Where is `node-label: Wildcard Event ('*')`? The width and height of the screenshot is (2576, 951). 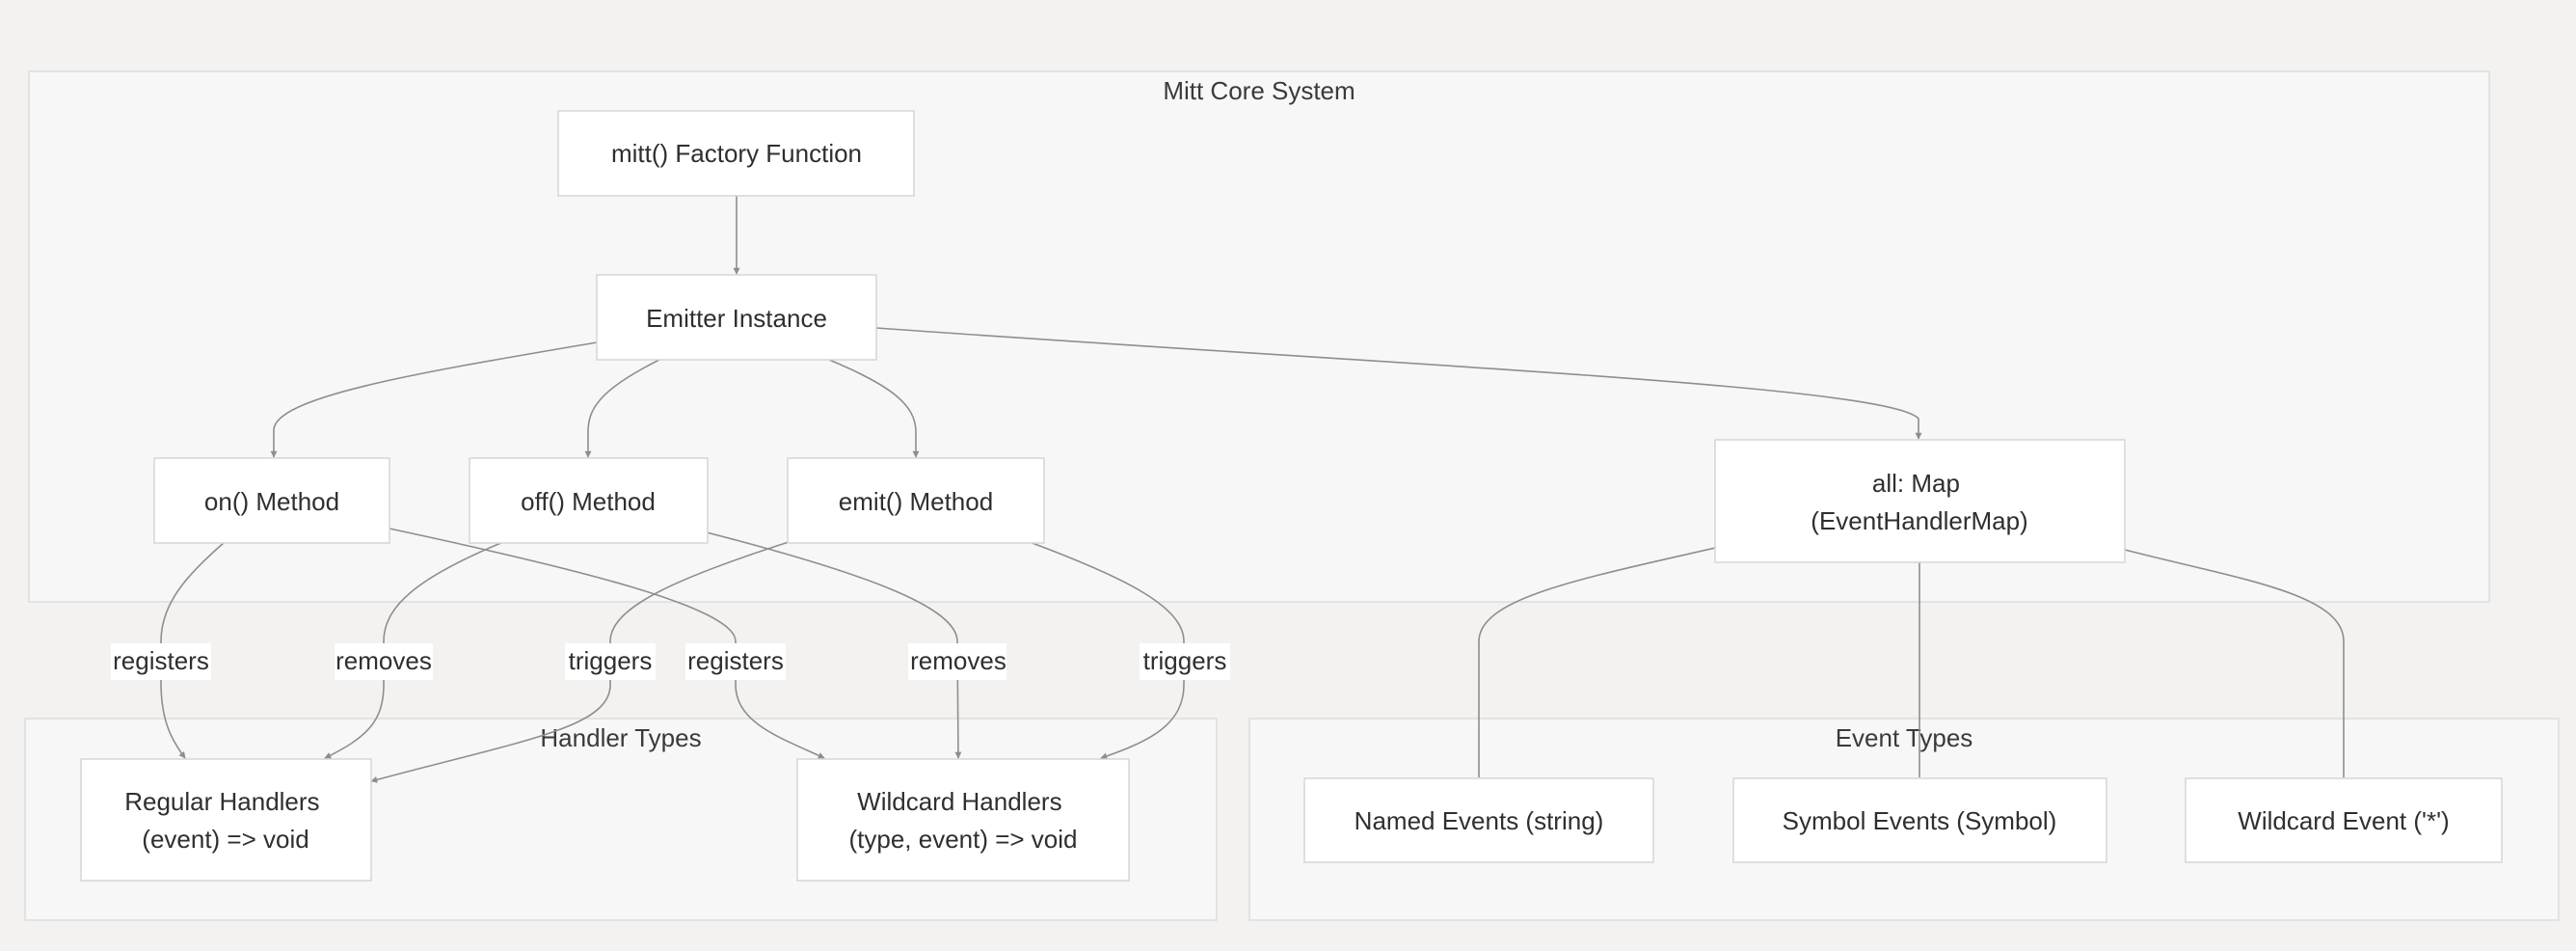 node-label: Wildcard Event ('*') is located at coordinates (2343, 820).